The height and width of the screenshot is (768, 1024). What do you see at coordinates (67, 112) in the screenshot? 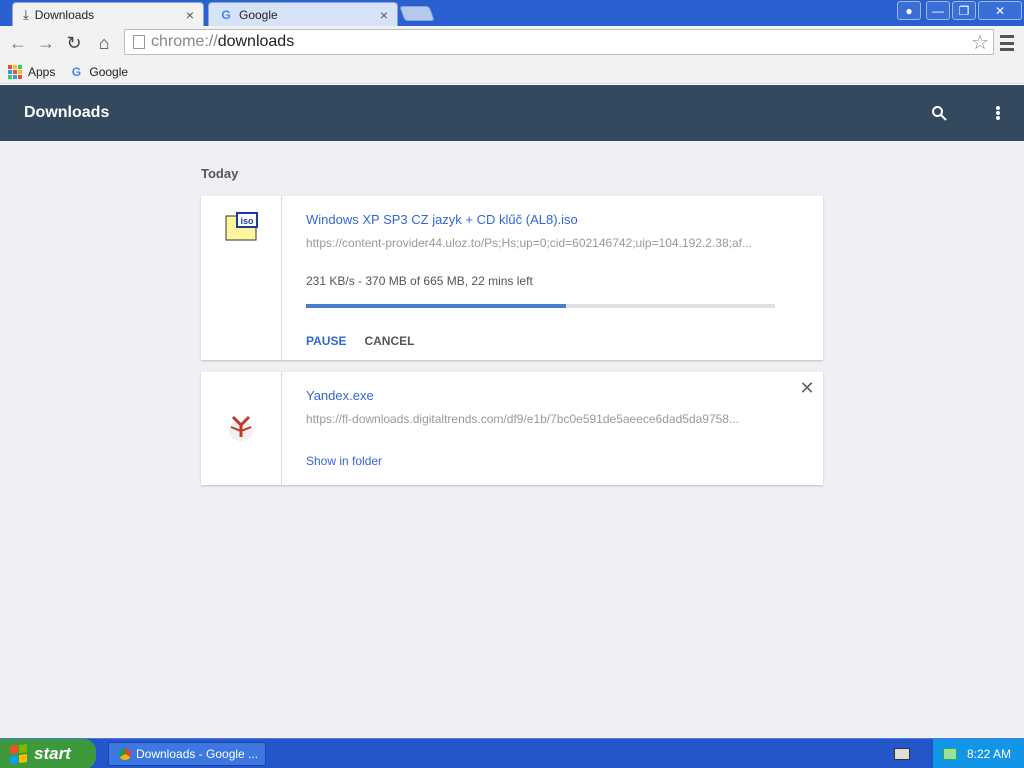
I see `page-title: Downloads` at bounding box center [67, 112].